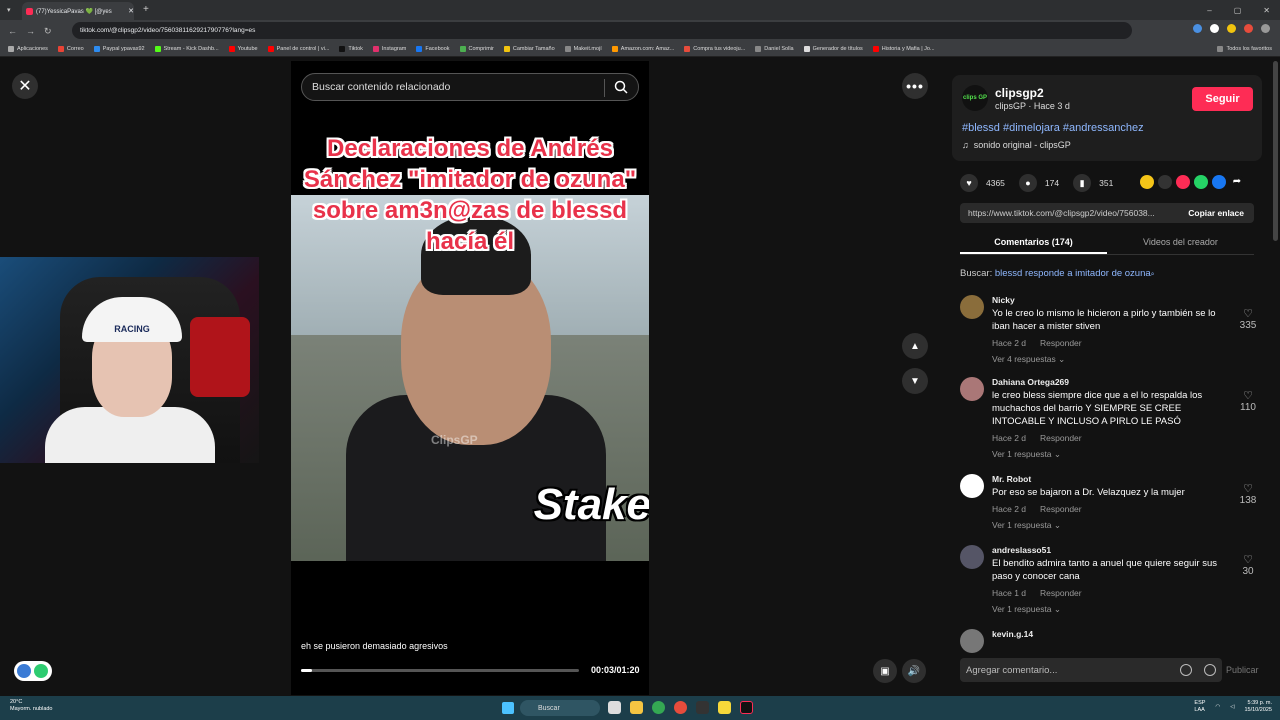  Describe the element at coordinates (1232, 707) in the screenshot. I see `volume-tray-icon: ◁` at that location.